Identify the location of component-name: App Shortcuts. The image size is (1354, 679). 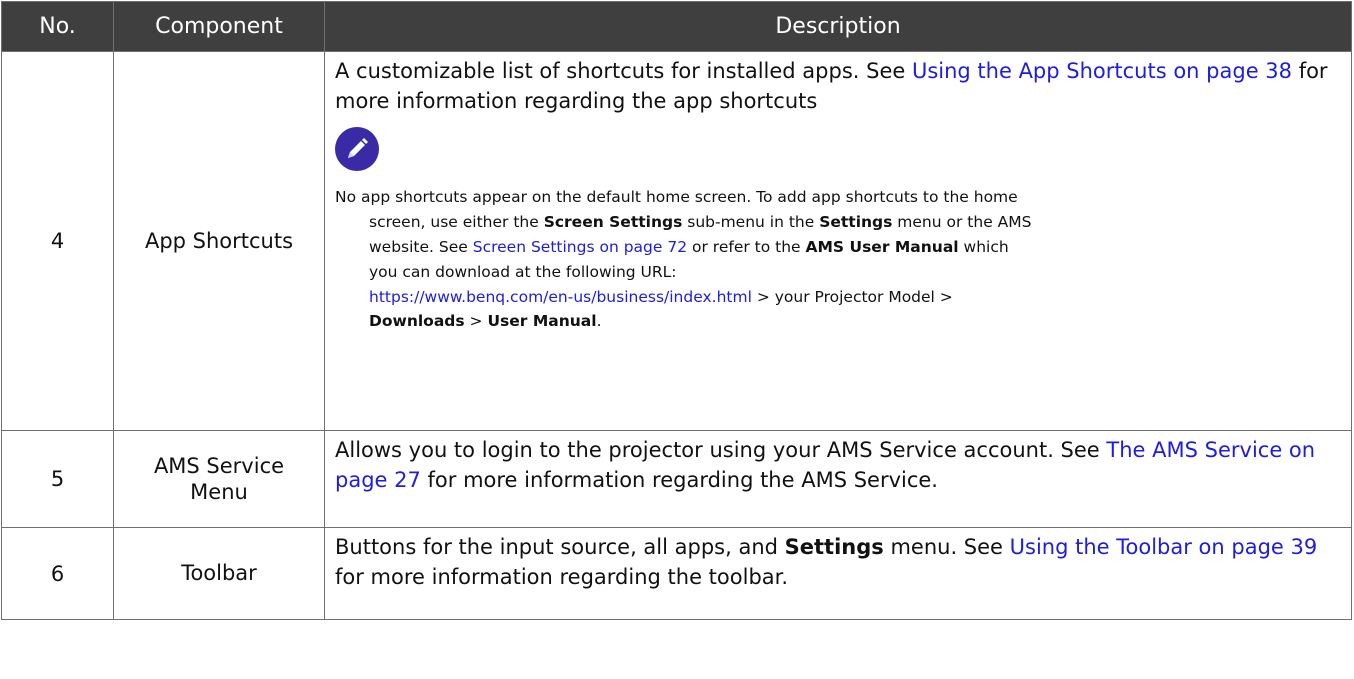
(219, 241).